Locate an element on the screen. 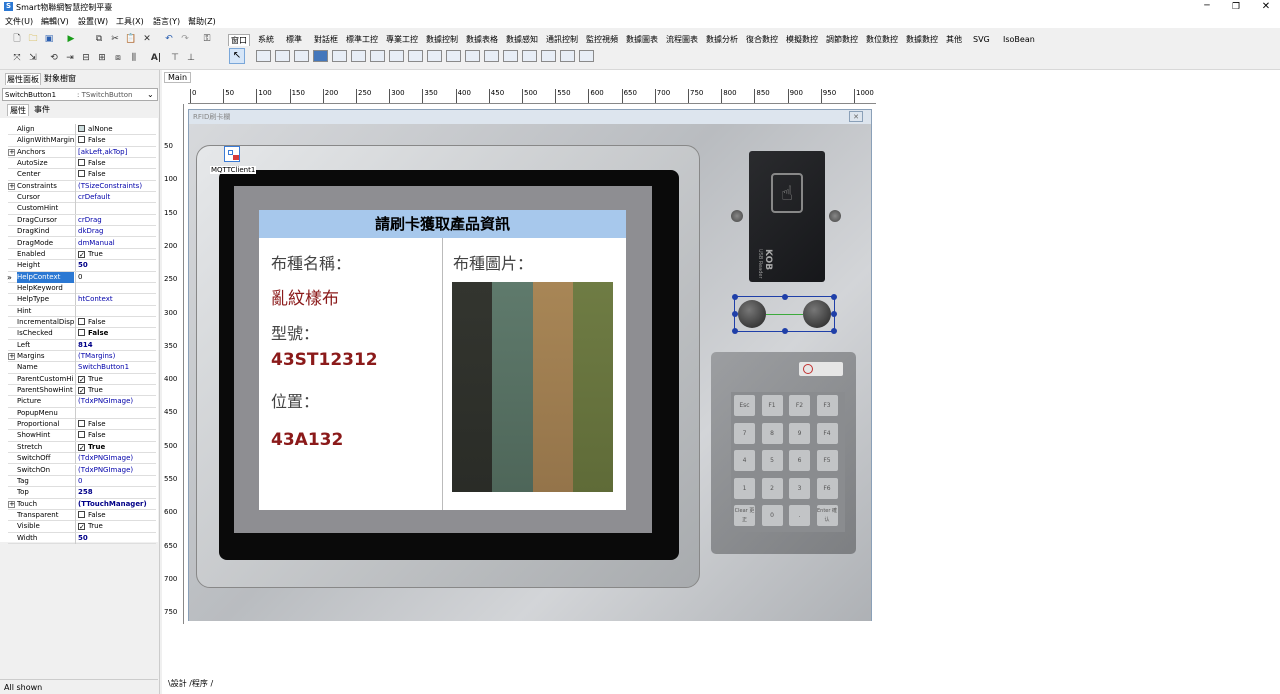 Image resolution: width=1280 pixels, height=694 pixels. tab-pro-control: 專業工控 is located at coordinates (402, 40).